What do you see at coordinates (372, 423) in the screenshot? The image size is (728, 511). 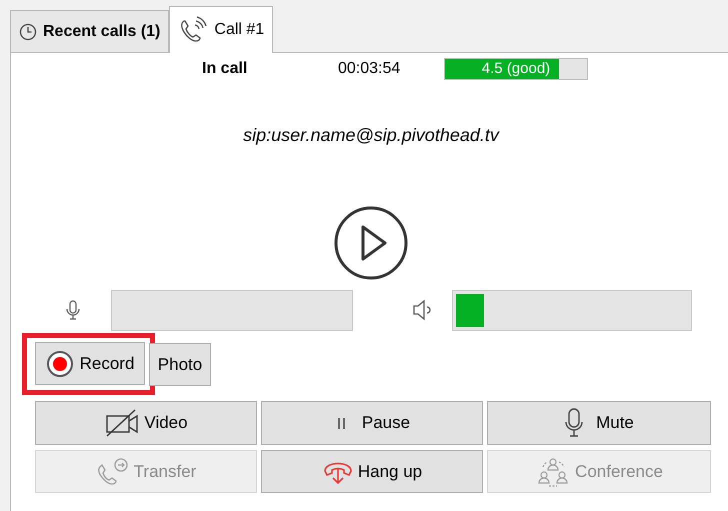 I see `call-button: Pause` at bounding box center [372, 423].